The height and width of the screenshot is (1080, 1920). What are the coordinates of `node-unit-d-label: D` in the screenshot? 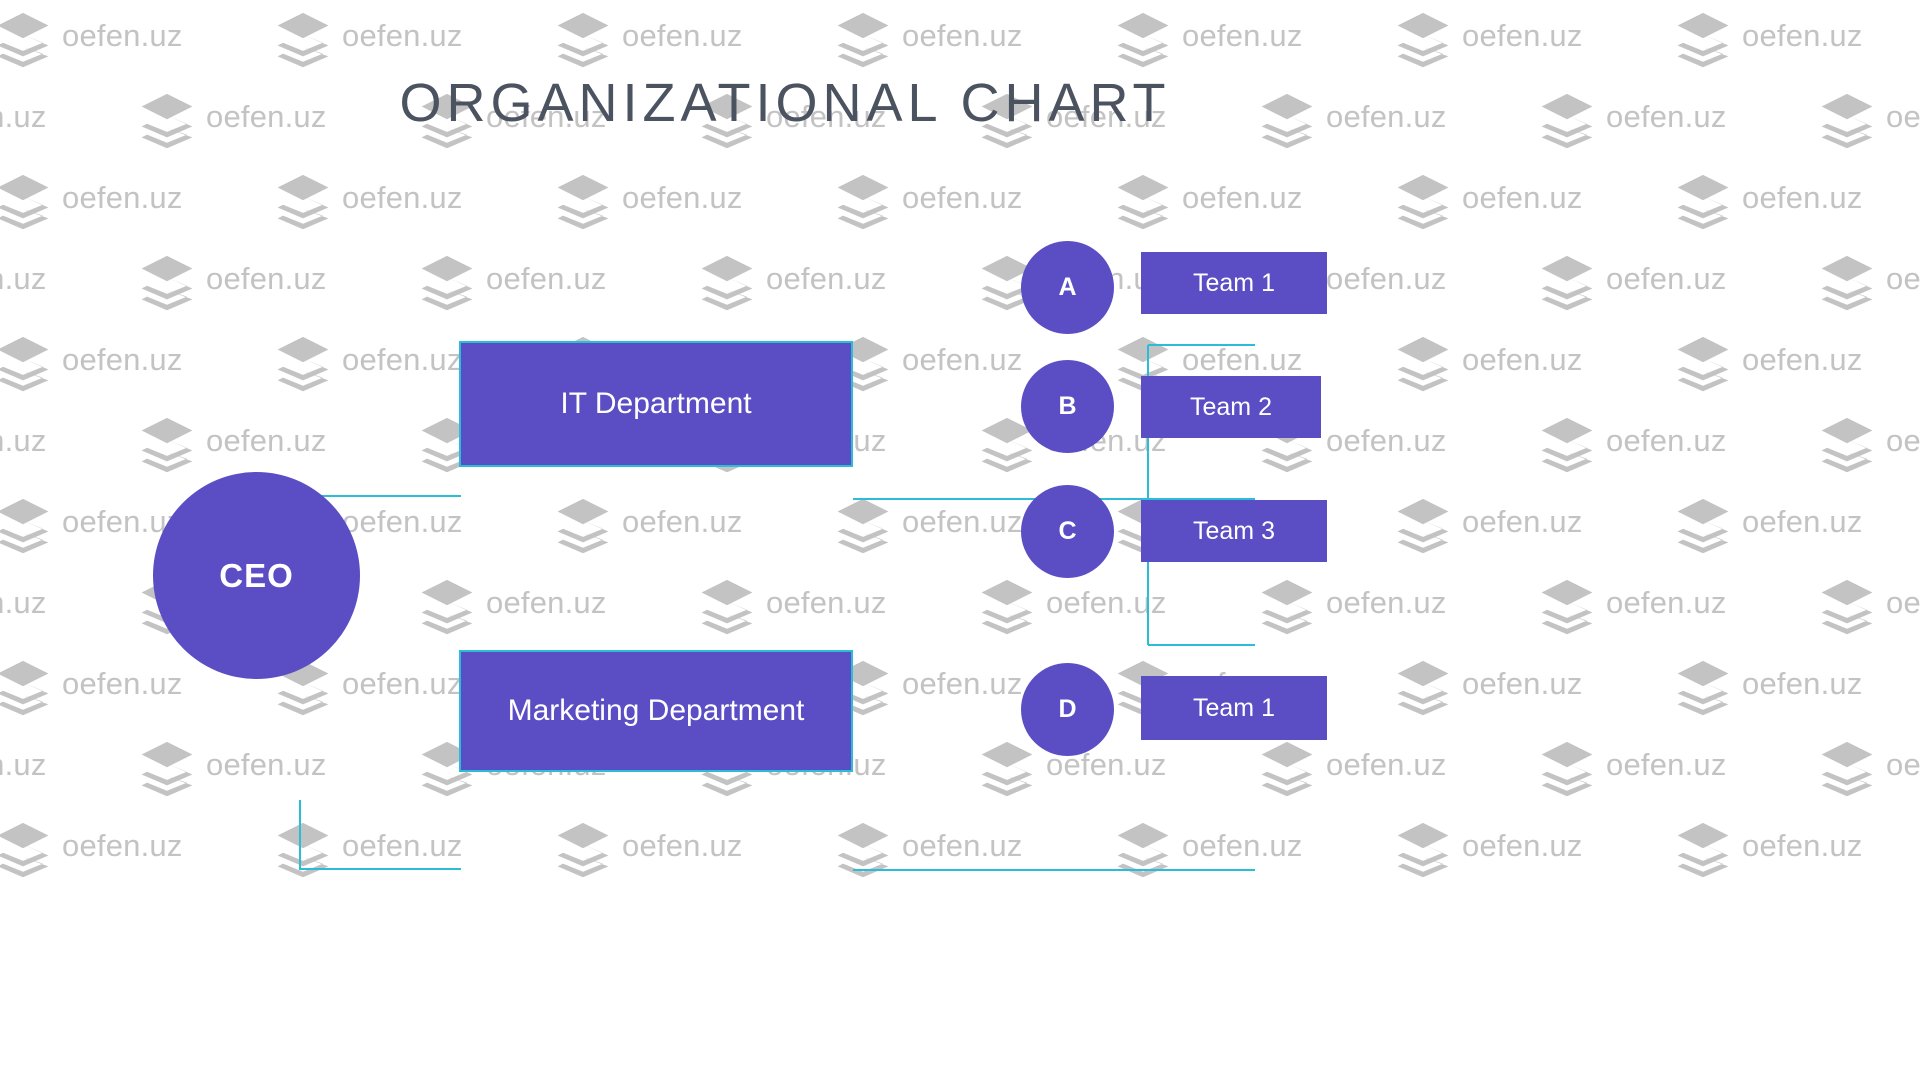 It's located at (1067, 709).